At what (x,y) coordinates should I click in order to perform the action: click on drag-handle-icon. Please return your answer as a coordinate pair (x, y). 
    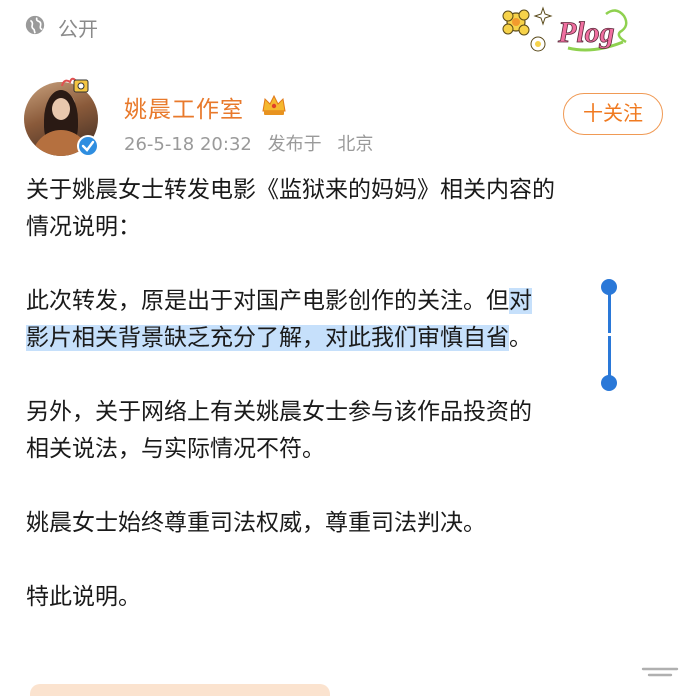
    Looking at the image, I should click on (660, 672).